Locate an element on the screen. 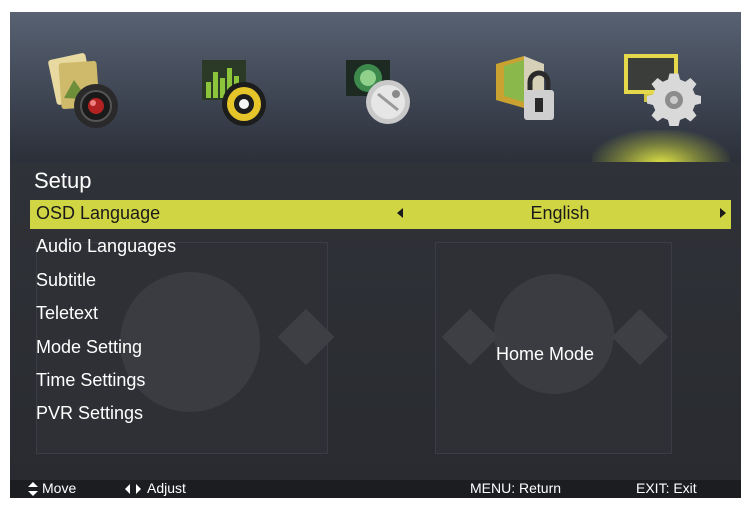  sound-icon is located at coordinates (234, 93).